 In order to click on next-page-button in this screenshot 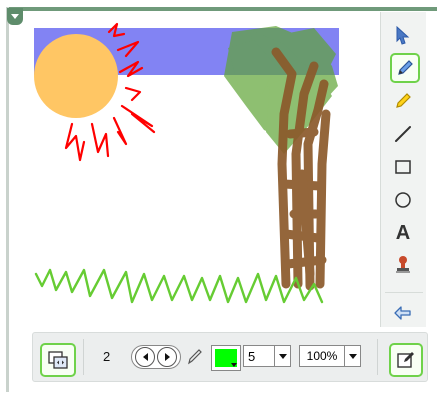, I will do `click(167, 357)`.